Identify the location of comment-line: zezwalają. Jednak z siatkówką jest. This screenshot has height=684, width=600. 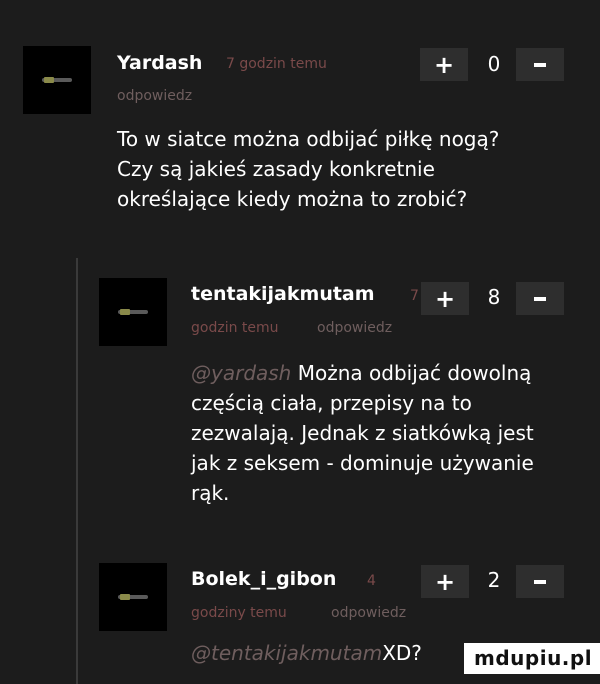
(362, 433).